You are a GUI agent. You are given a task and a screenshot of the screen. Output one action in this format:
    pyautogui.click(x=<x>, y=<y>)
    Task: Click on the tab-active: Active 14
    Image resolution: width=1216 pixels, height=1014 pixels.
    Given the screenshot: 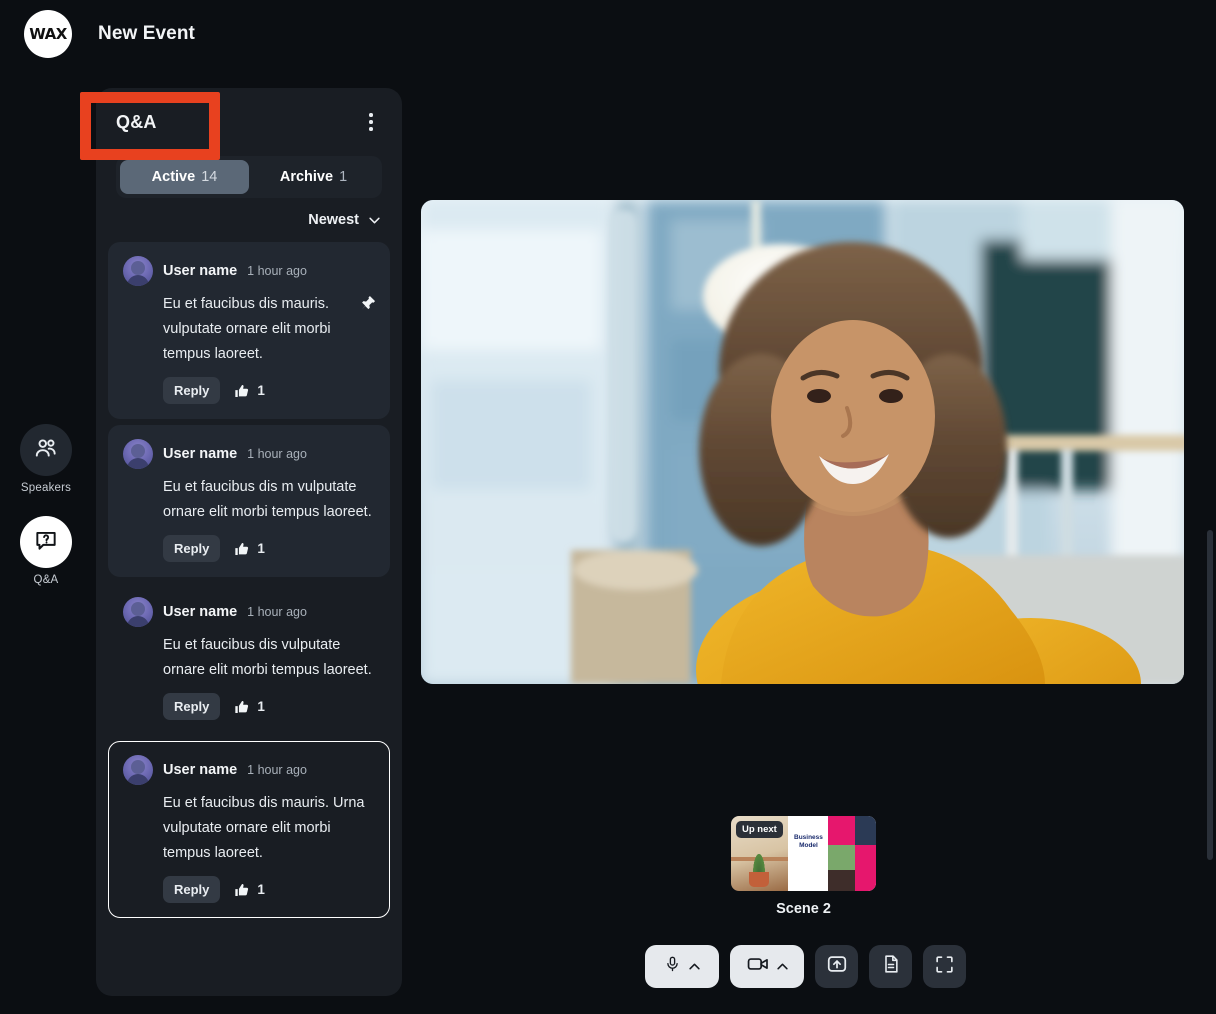 What is the action you would take?
    pyautogui.click(x=184, y=177)
    